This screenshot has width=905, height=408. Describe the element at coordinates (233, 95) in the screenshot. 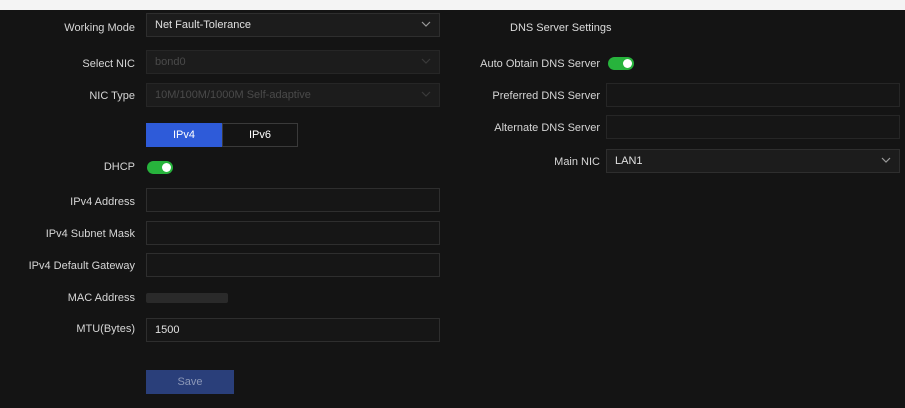

I see `nic-type-value: 10M/100M/1000M Self-adaptive` at that location.